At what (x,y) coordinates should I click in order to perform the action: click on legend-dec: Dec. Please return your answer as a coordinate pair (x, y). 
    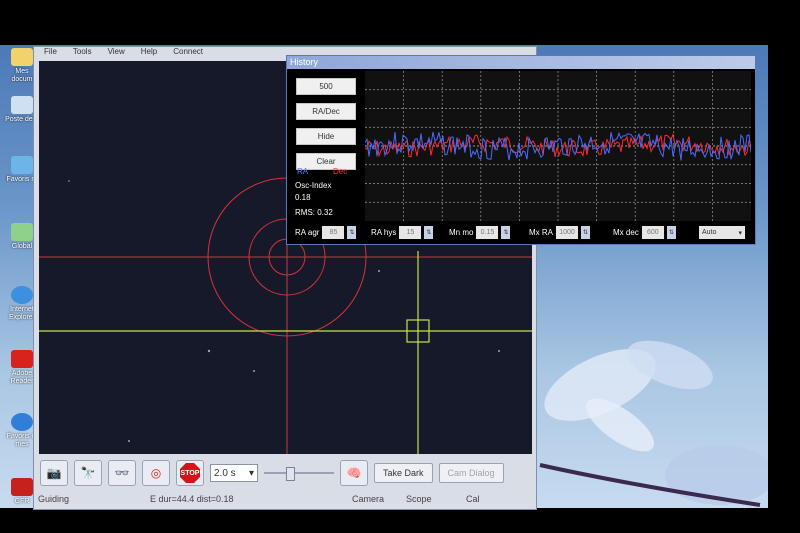
    Looking at the image, I should click on (340, 171).